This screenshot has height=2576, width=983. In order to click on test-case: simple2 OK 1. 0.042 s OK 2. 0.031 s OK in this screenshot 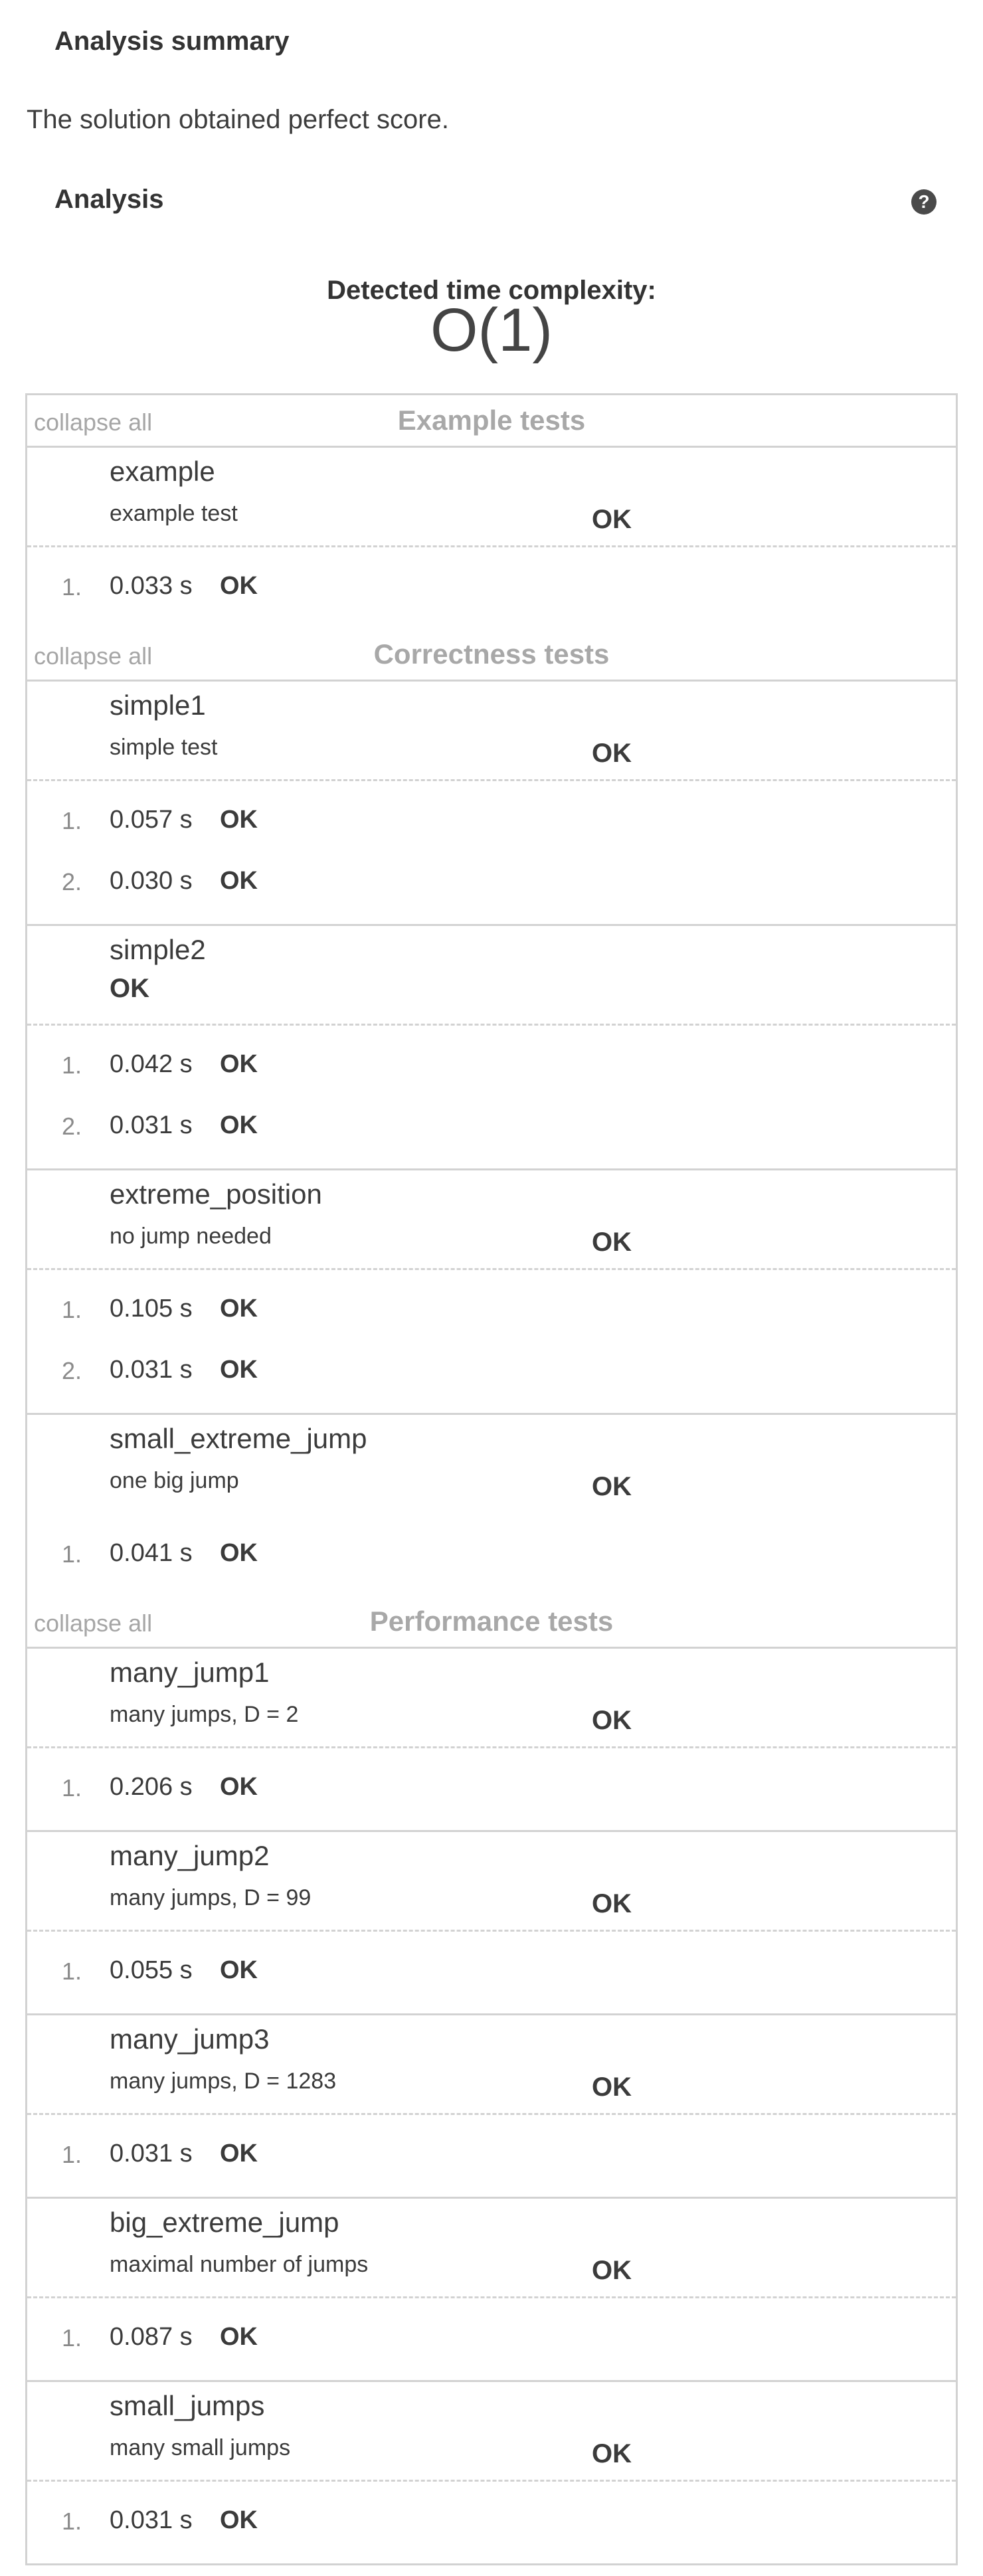, I will do `click(492, 1046)`.